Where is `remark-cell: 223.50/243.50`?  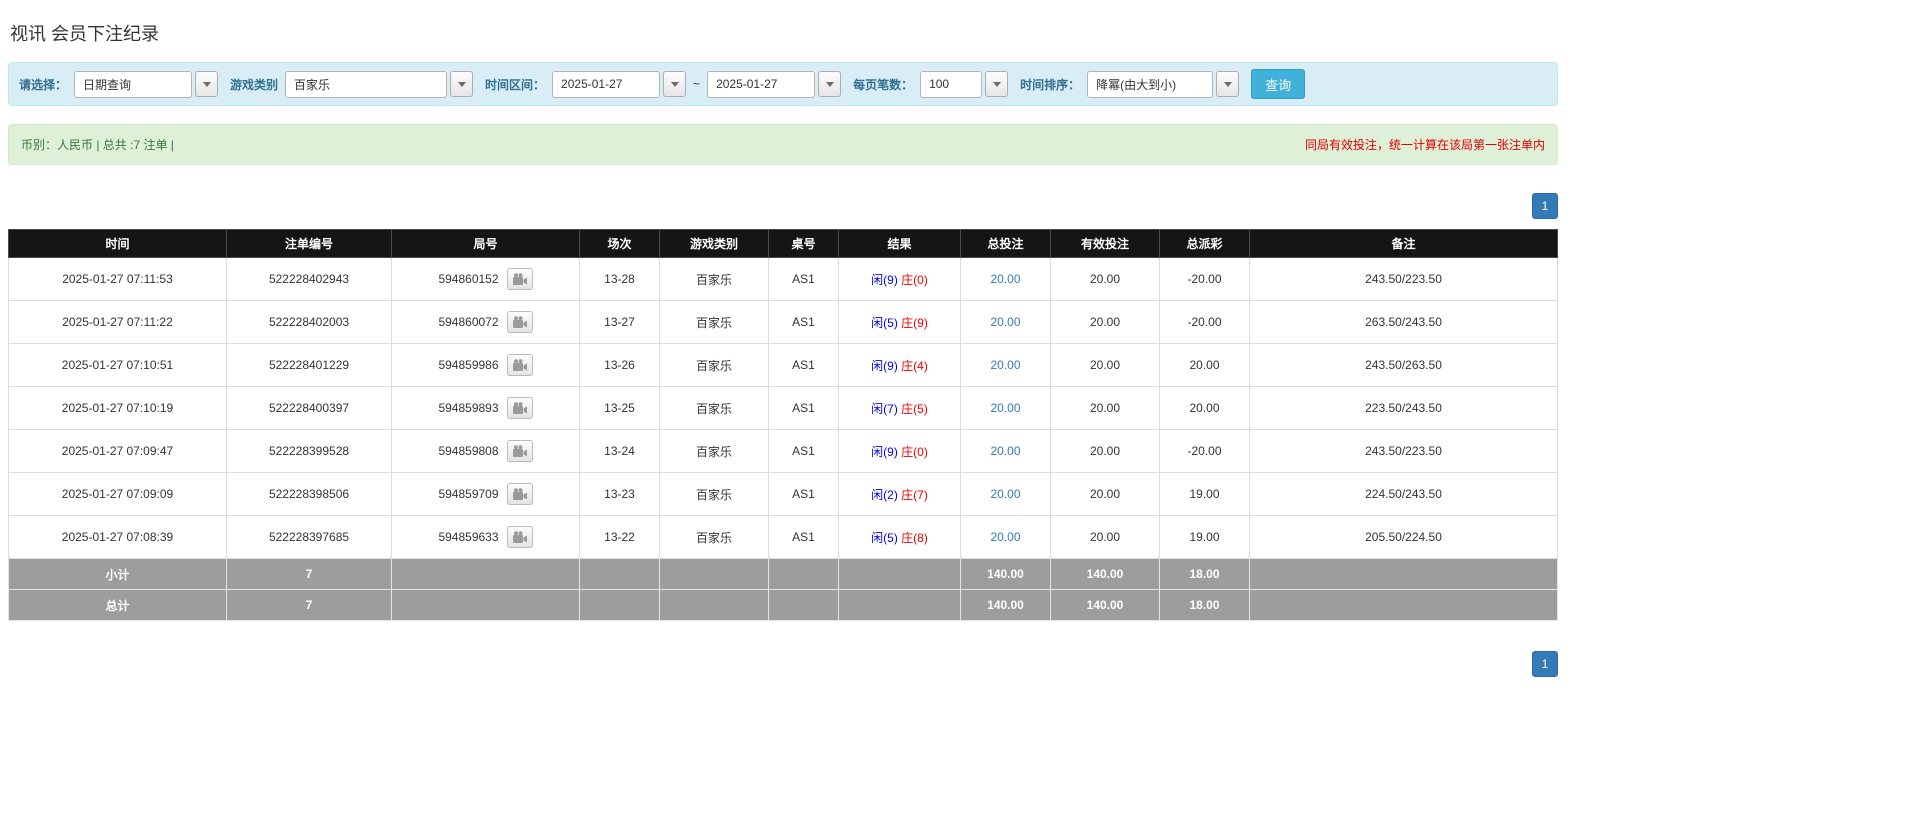
remark-cell: 223.50/243.50 is located at coordinates (1403, 408).